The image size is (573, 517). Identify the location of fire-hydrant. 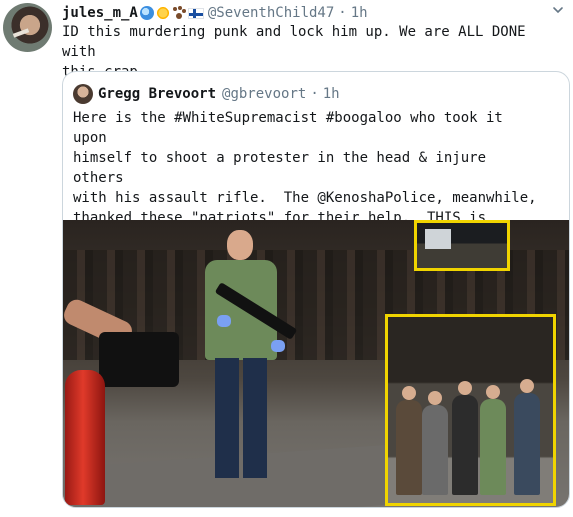
(85, 437).